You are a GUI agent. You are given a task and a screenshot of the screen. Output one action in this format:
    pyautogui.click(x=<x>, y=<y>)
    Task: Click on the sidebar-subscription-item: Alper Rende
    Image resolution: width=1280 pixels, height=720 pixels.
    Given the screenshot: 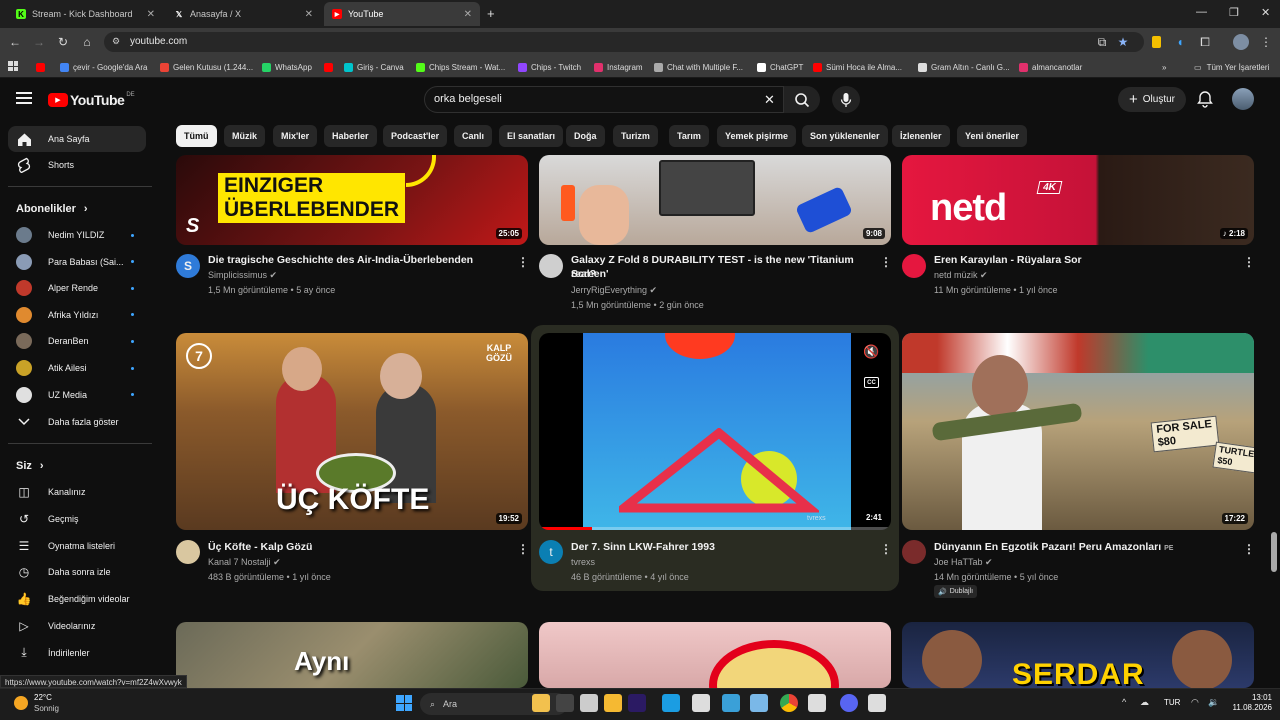 What is the action you would take?
    pyautogui.click(x=77, y=288)
    